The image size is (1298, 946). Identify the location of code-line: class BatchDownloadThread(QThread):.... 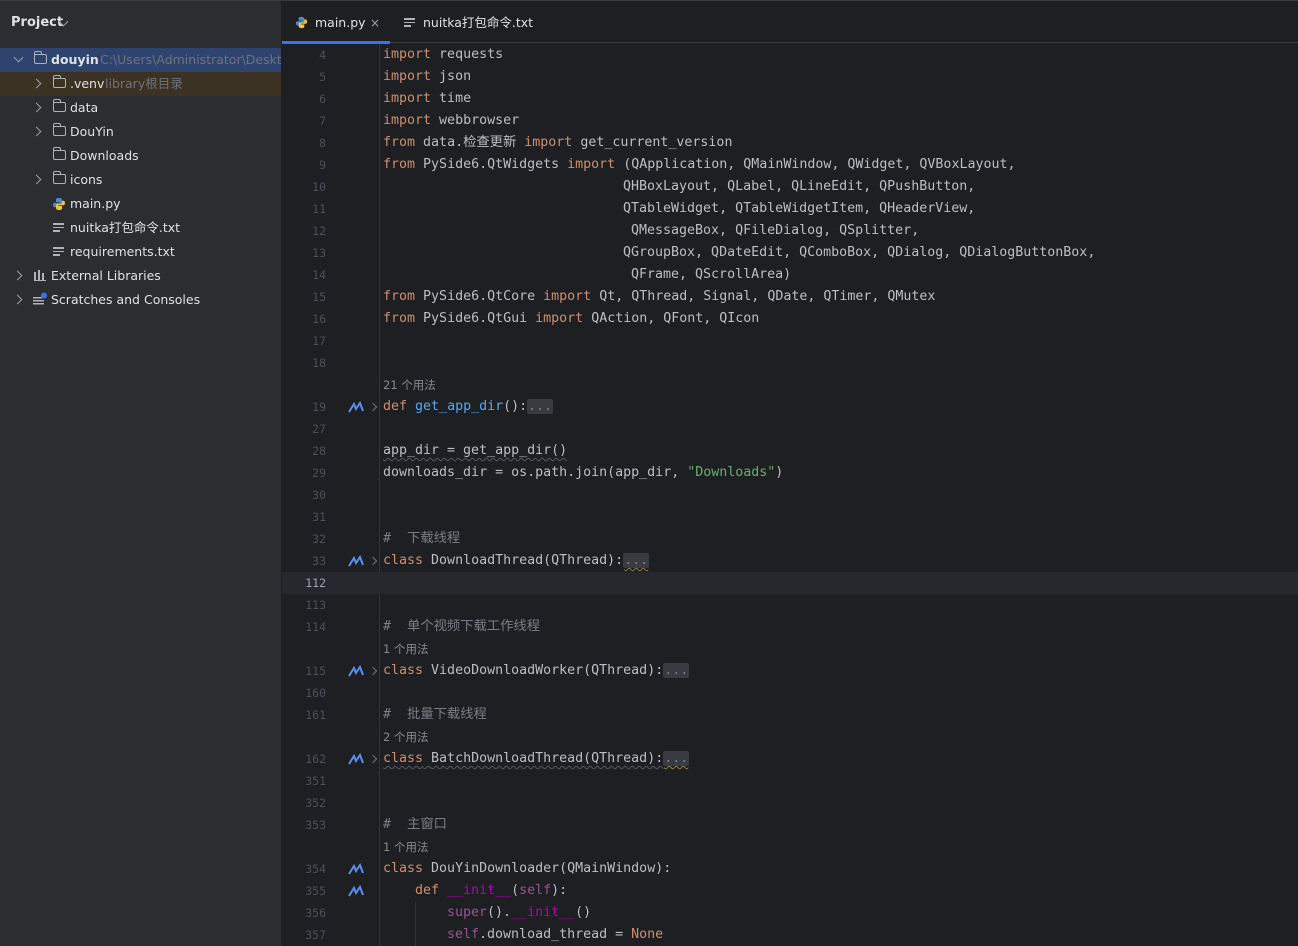
(536, 758).